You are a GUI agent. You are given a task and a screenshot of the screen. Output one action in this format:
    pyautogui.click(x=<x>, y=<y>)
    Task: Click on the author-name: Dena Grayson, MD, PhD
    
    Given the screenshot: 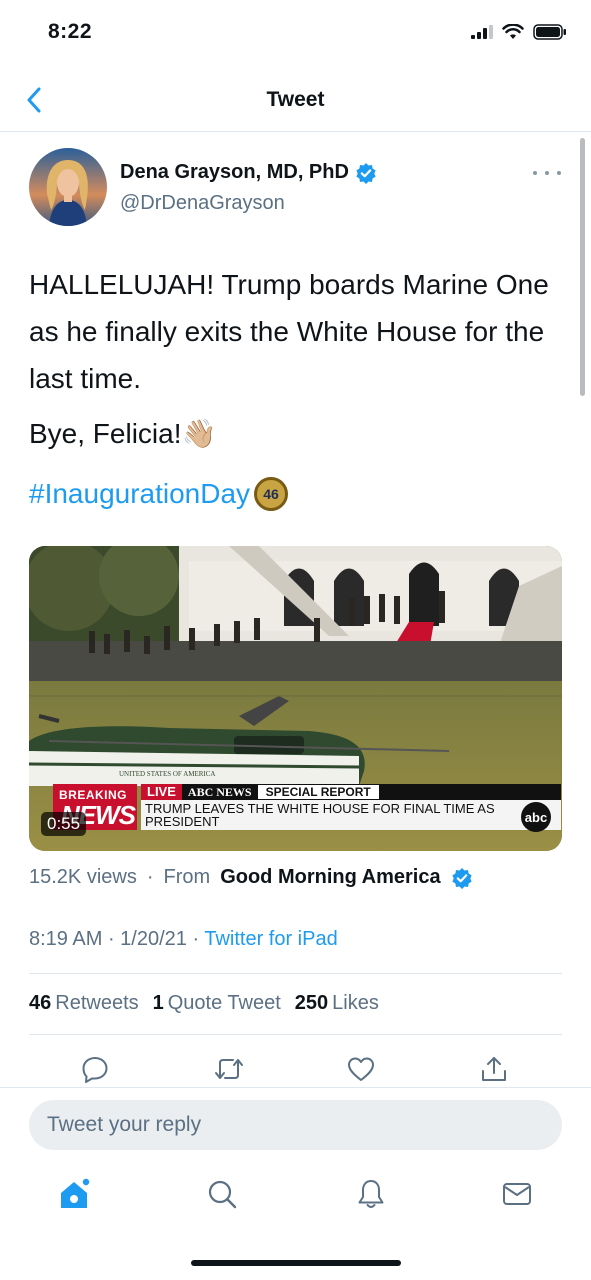 What is the action you would take?
    pyautogui.click(x=234, y=172)
    